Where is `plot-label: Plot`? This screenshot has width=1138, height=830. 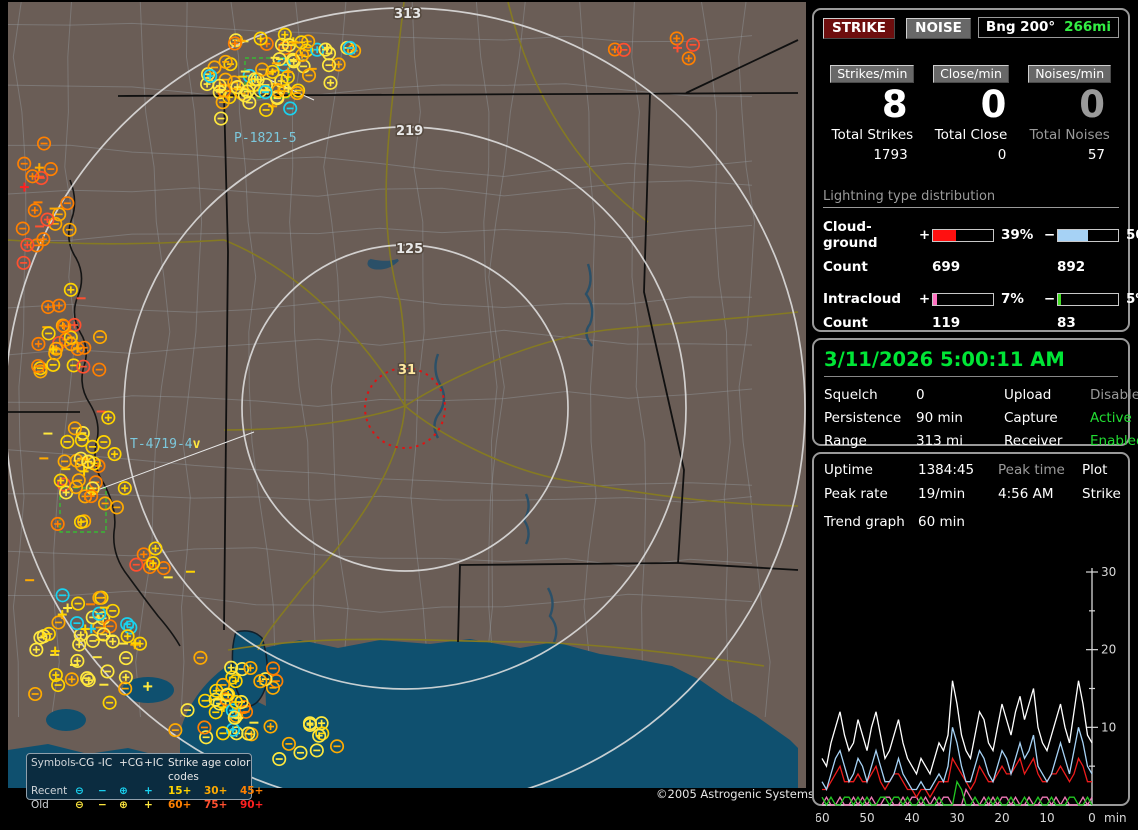
plot-label: Plot is located at coordinates (1095, 470).